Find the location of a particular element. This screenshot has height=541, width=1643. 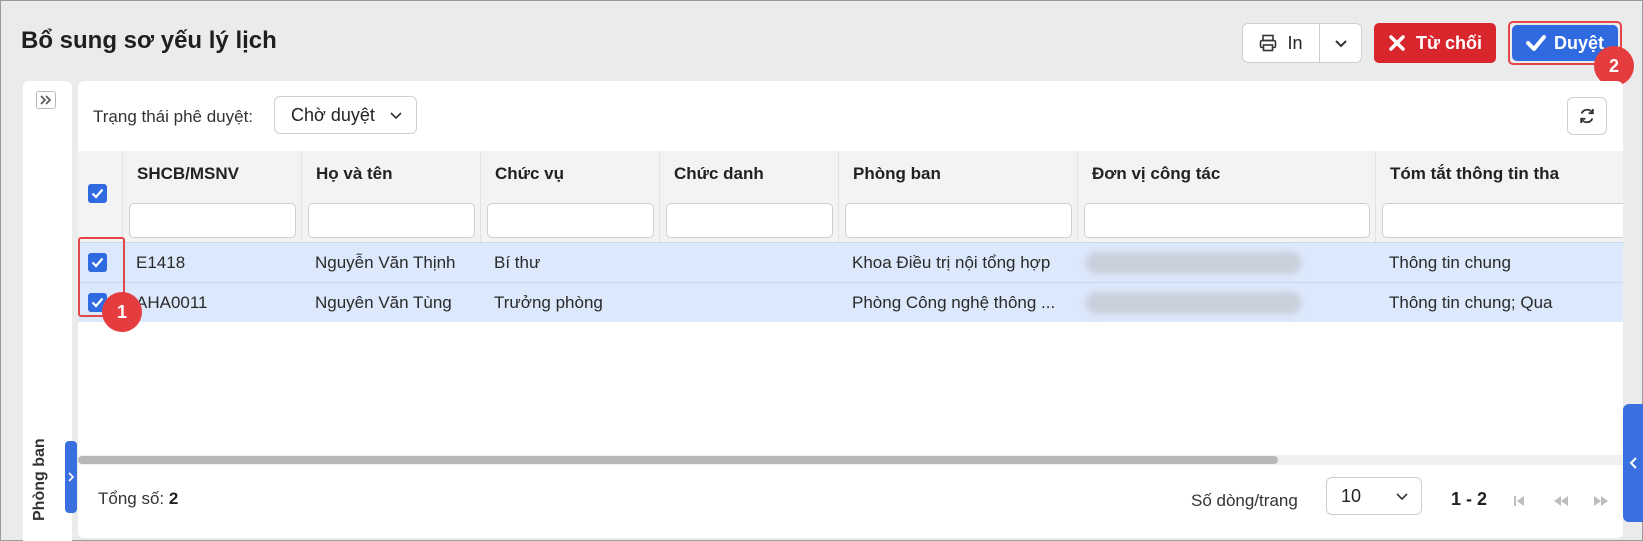

cell-position: Bí thư is located at coordinates (517, 262).